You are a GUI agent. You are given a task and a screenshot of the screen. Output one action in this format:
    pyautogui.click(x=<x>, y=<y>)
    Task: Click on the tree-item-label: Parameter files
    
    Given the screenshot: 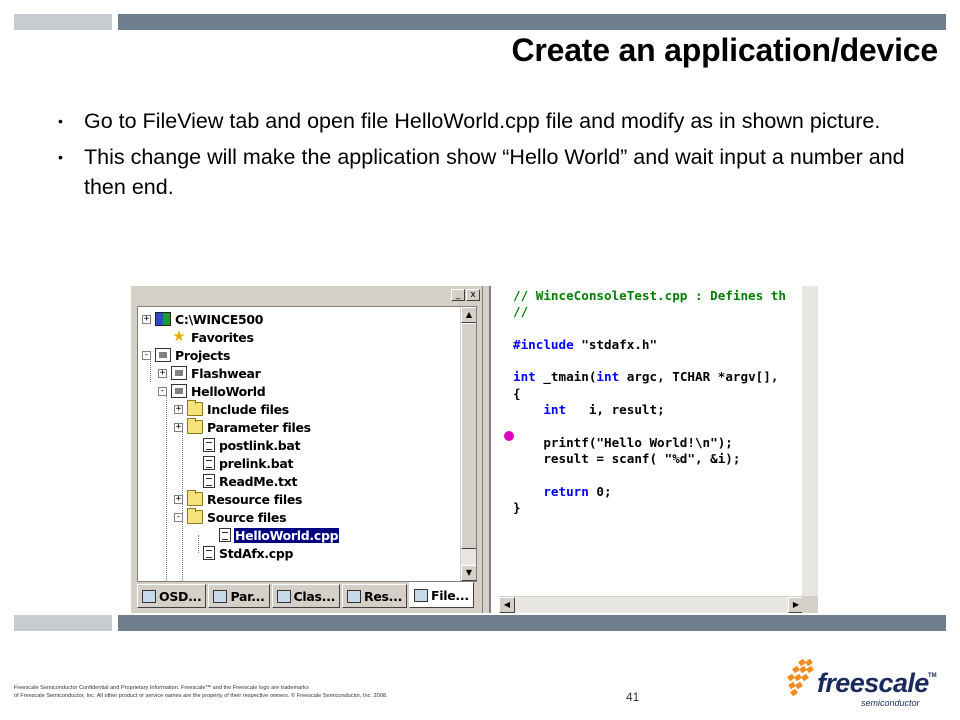 What is the action you would take?
    pyautogui.click(x=259, y=427)
    